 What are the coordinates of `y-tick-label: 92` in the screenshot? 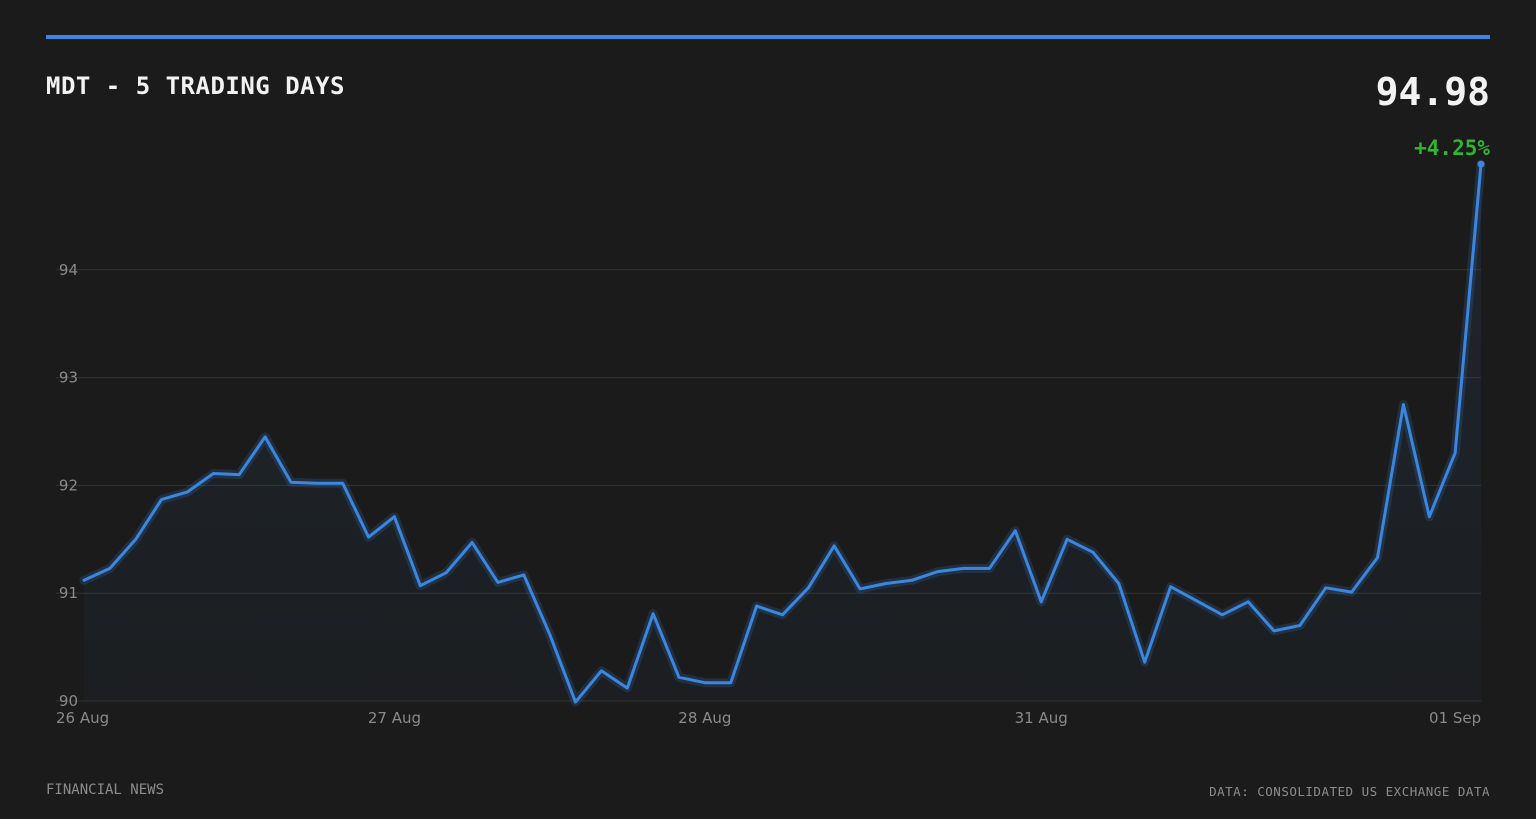 It's located at (68, 485).